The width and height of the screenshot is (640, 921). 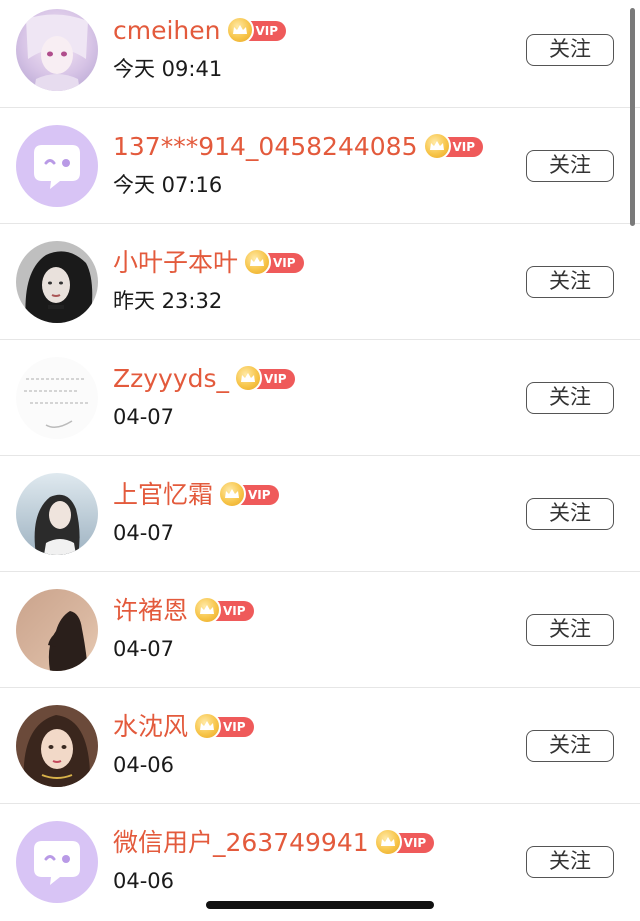 What do you see at coordinates (168, 69) in the screenshot?
I see `follow-time: 今天 09:41` at bounding box center [168, 69].